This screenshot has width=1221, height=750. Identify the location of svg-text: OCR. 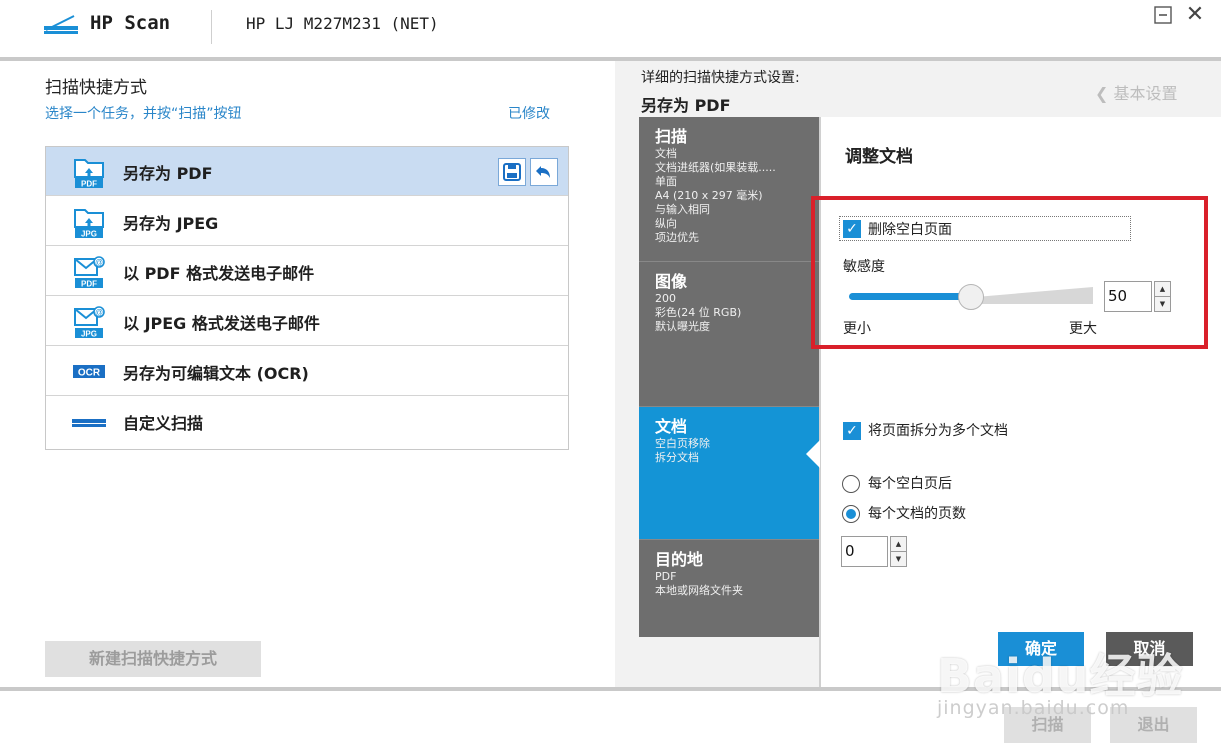
(89, 373).